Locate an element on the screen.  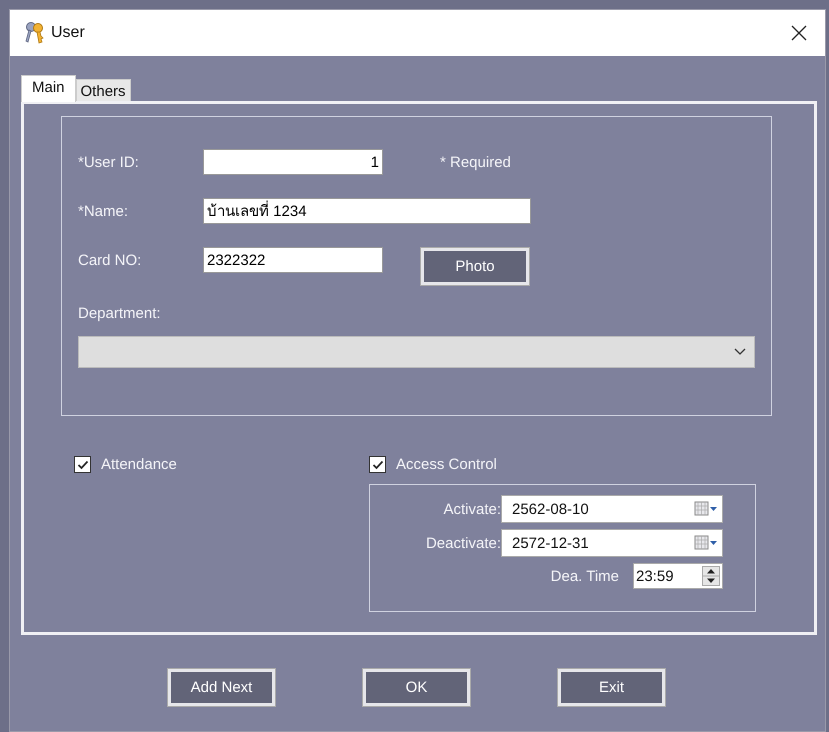
dialog-button: Exit is located at coordinates (611, 687).